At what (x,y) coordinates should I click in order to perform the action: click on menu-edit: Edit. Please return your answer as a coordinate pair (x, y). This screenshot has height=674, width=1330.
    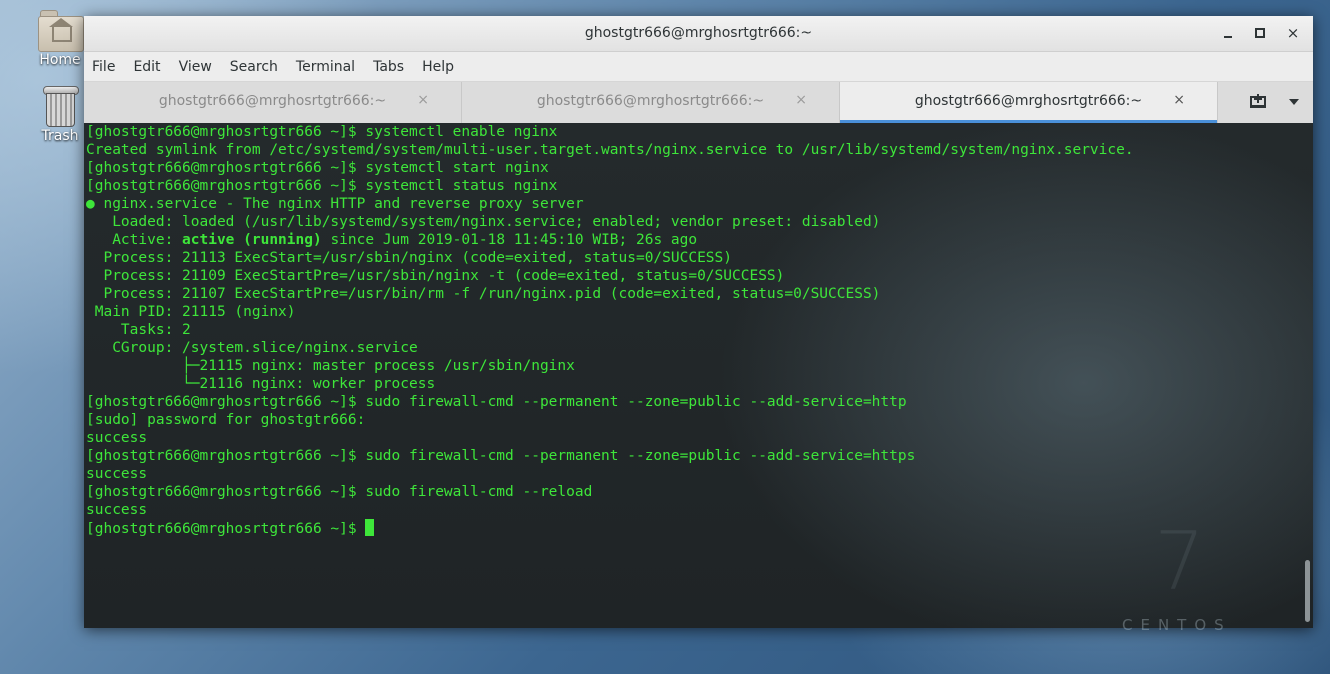
    Looking at the image, I should click on (146, 67).